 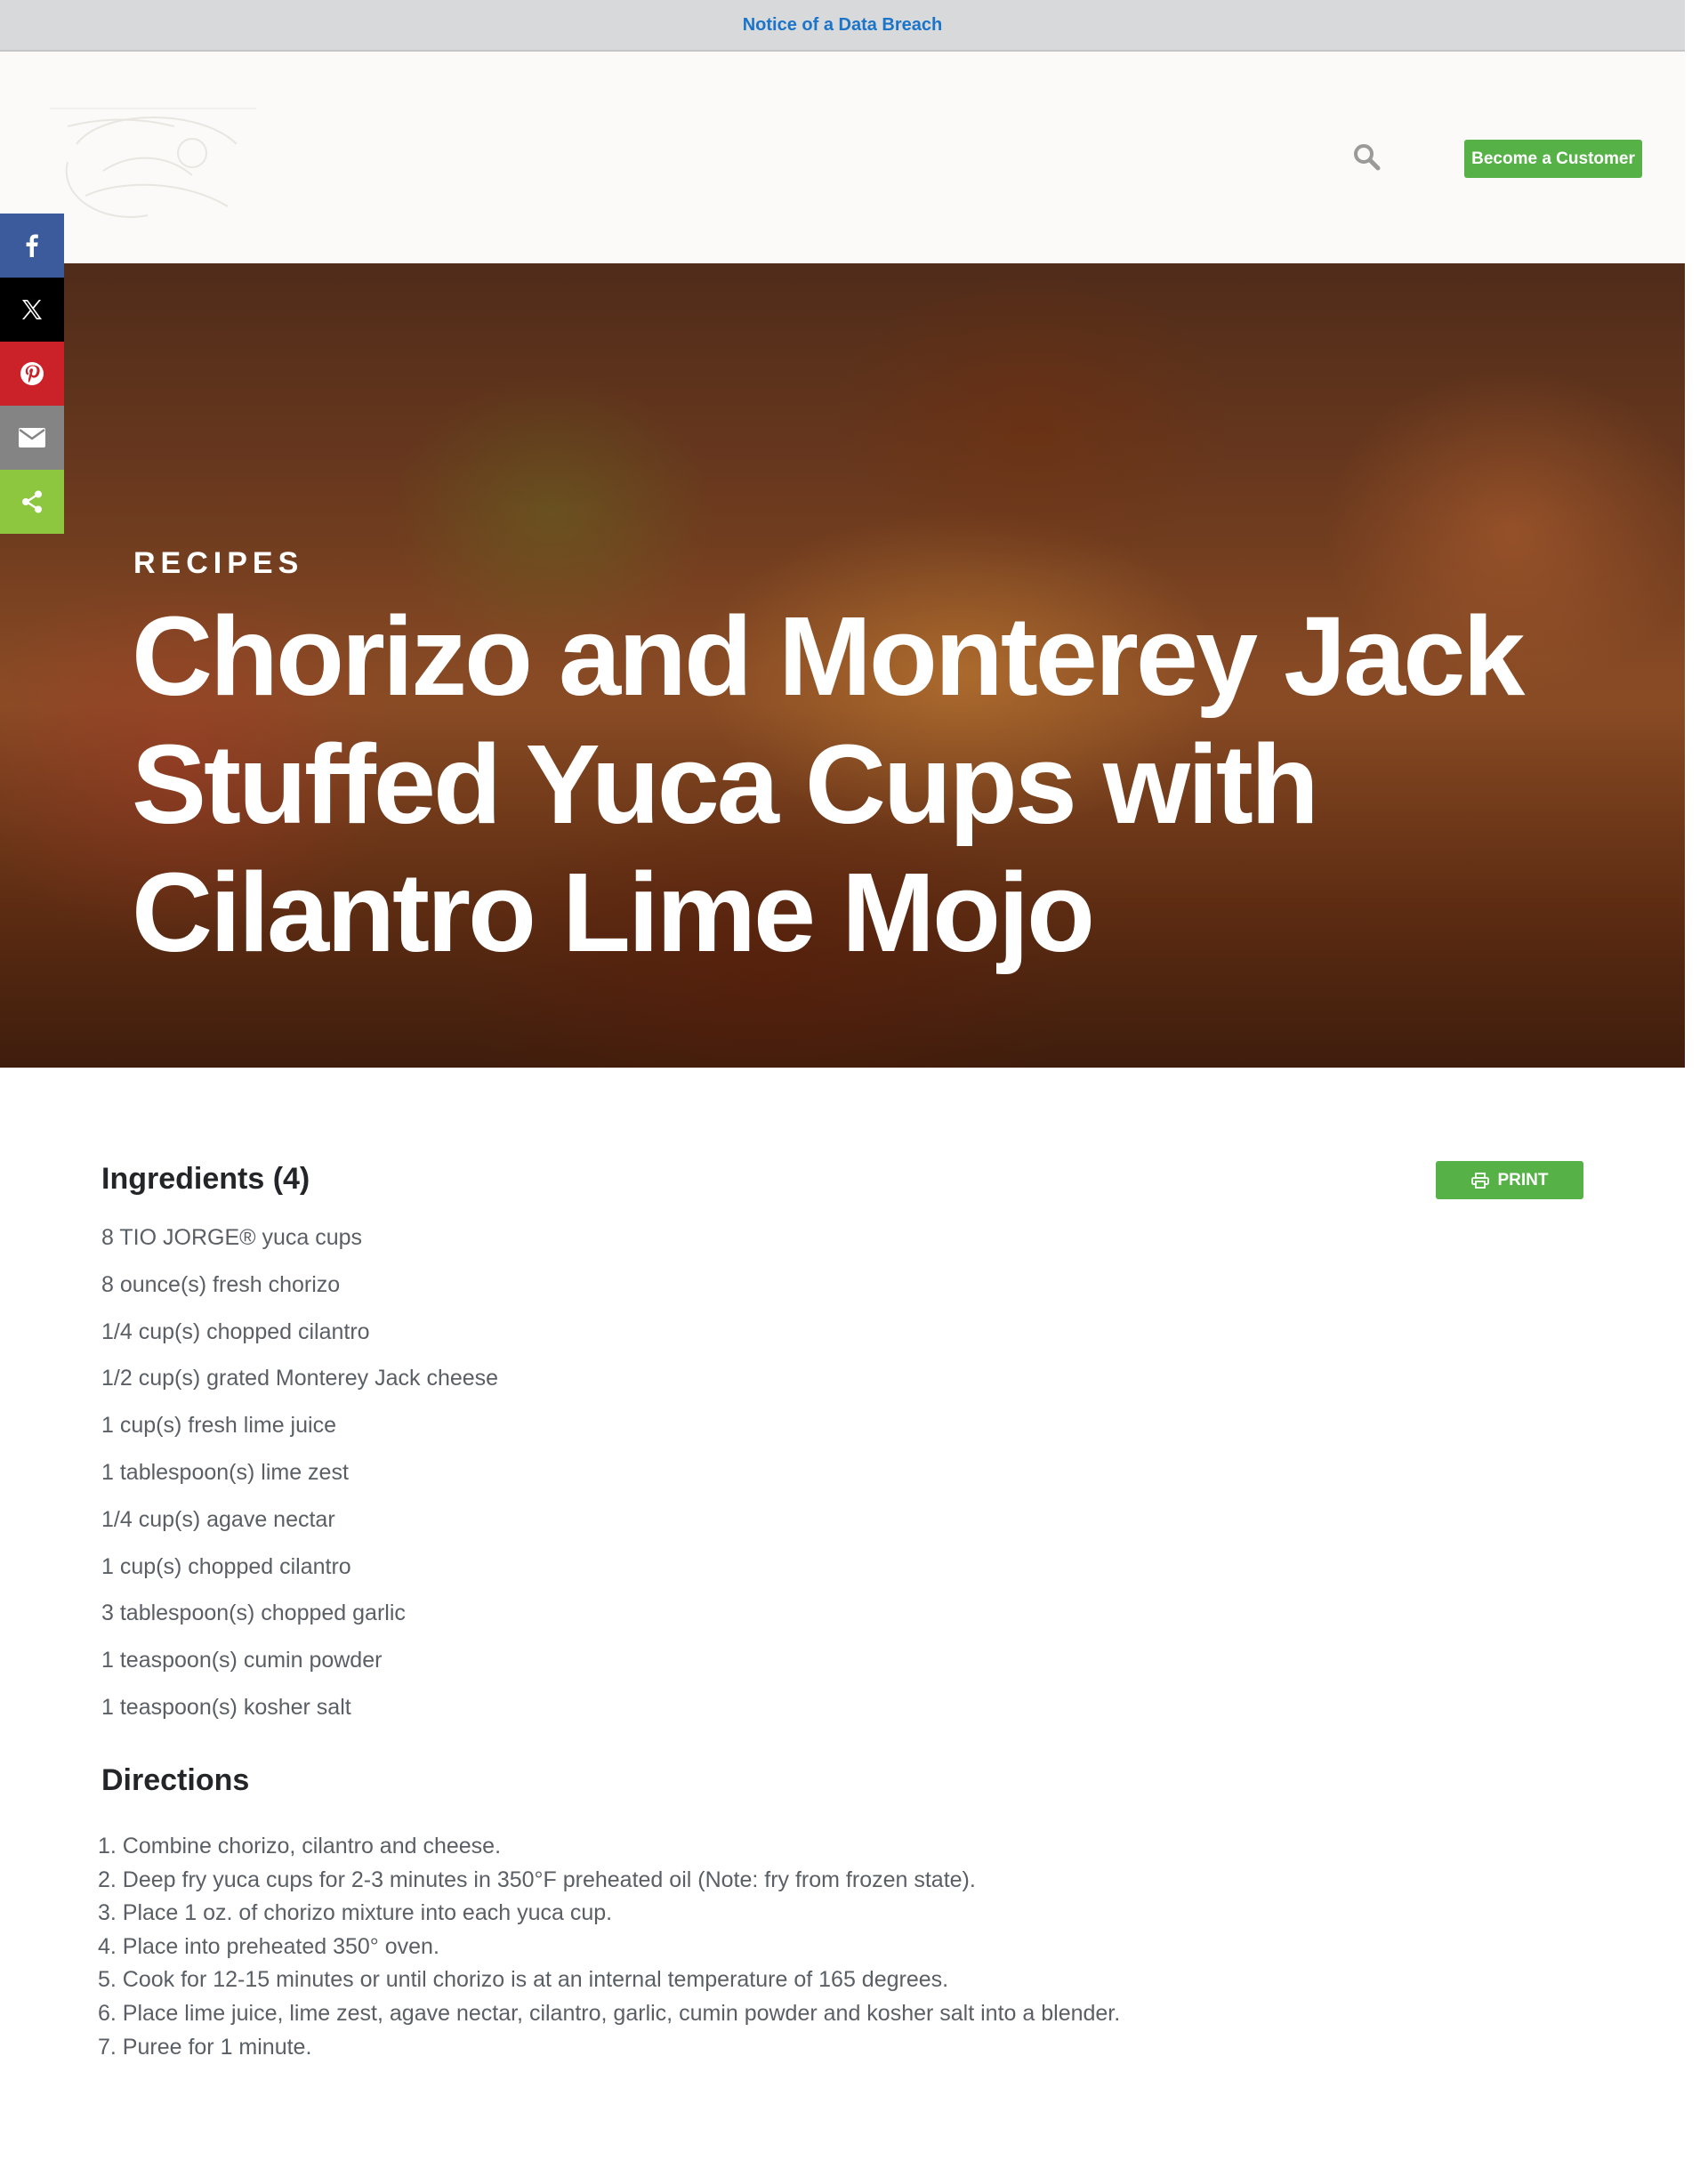 What do you see at coordinates (1553, 159) in the screenshot?
I see `become-a-customer-button: Become a Customer` at bounding box center [1553, 159].